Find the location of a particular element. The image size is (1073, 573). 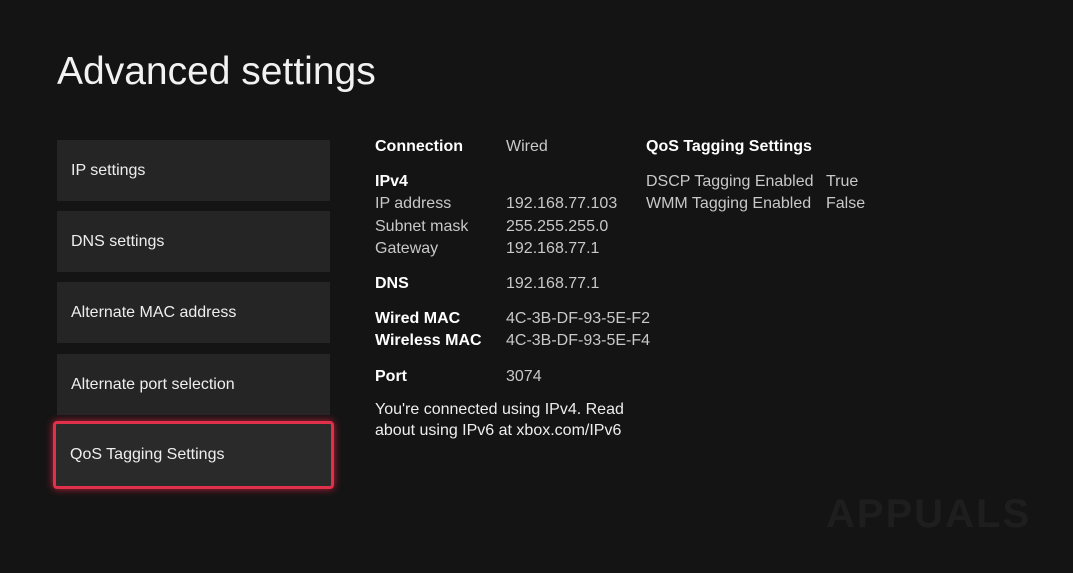

port-value: 3074 is located at coordinates (524, 376).